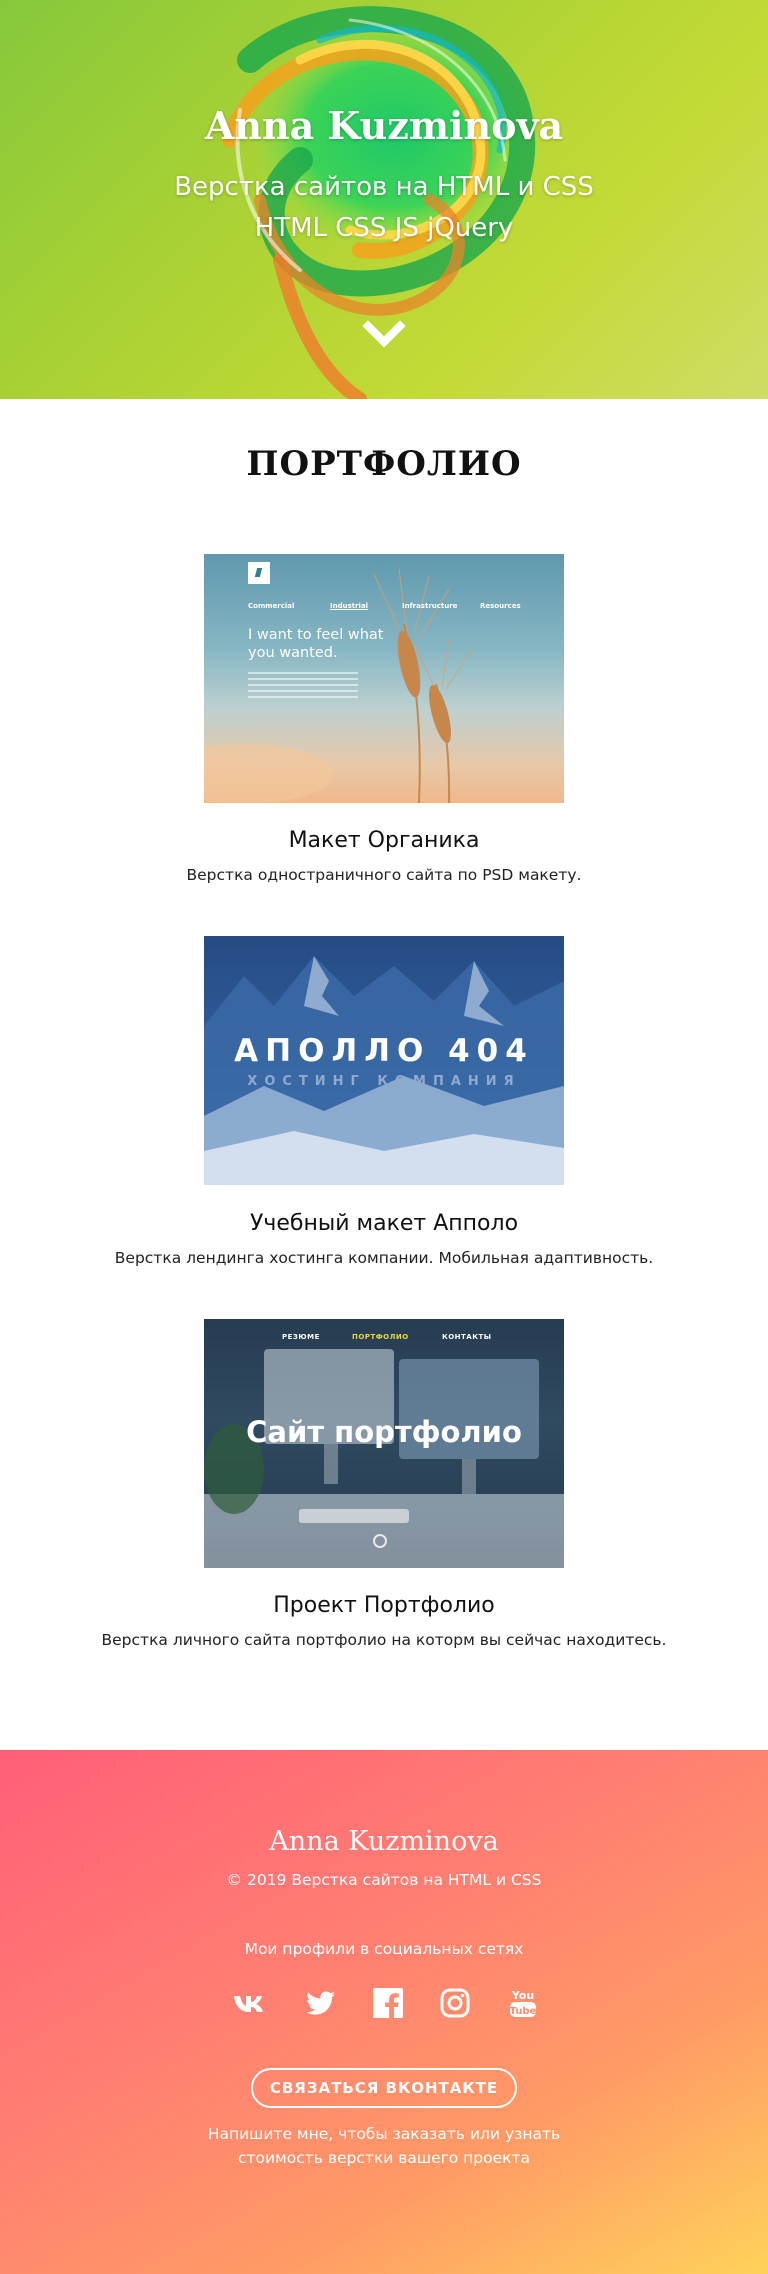 The image size is (768, 2274). I want to click on portfolio-thumb-headline: Сайт портфолио, so click(384, 1432).